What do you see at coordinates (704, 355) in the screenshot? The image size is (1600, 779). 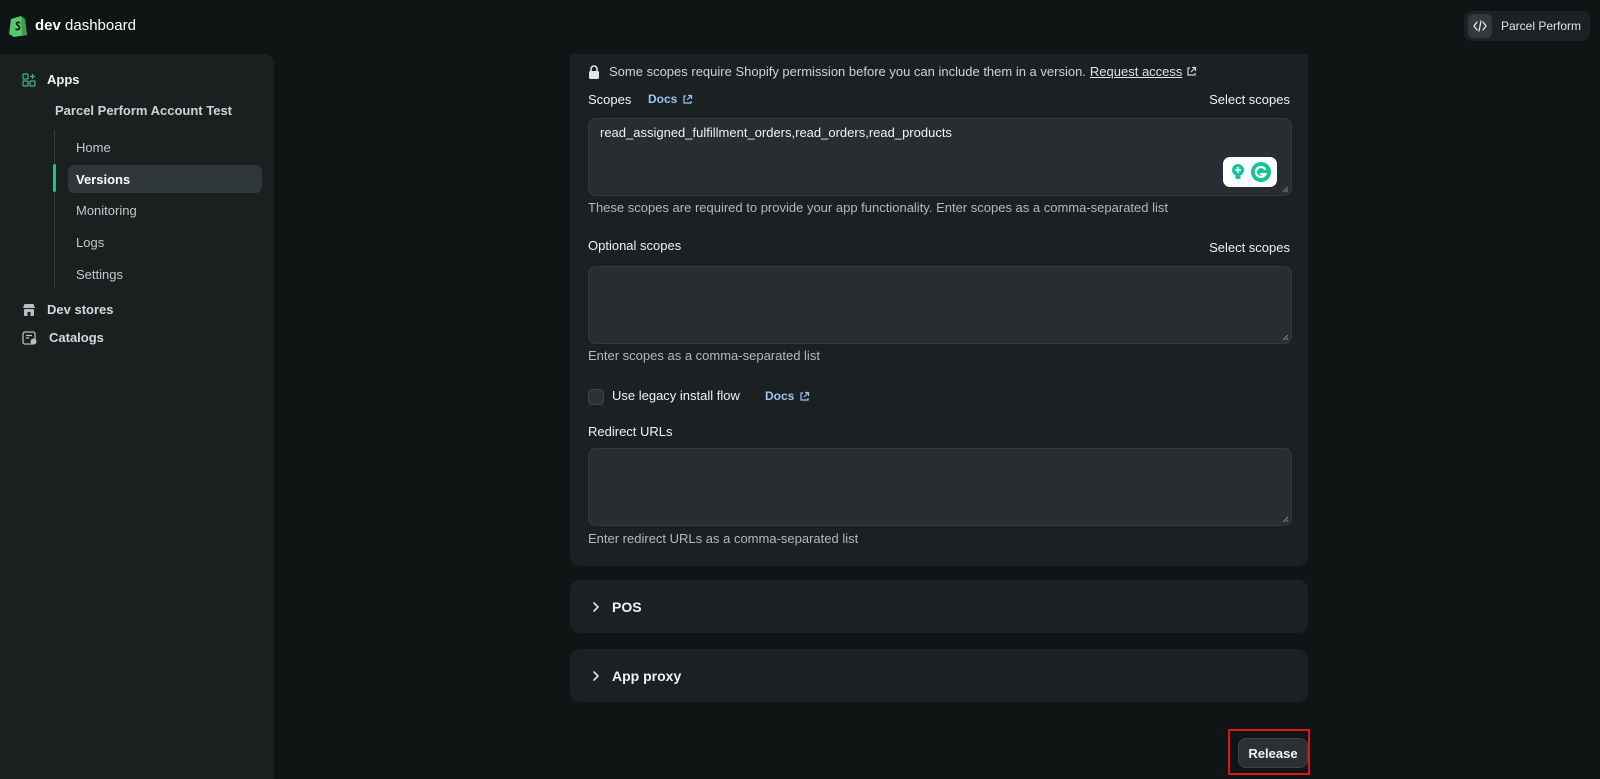 I see `optional-scopes-help-text: Enter scopes as a comma-separated list` at bounding box center [704, 355].